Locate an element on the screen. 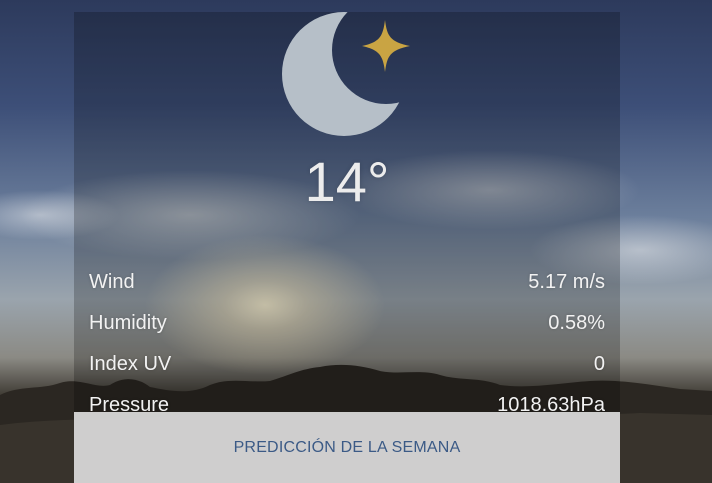 The height and width of the screenshot is (483, 712). wind-label: Wind is located at coordinates (112, 282).